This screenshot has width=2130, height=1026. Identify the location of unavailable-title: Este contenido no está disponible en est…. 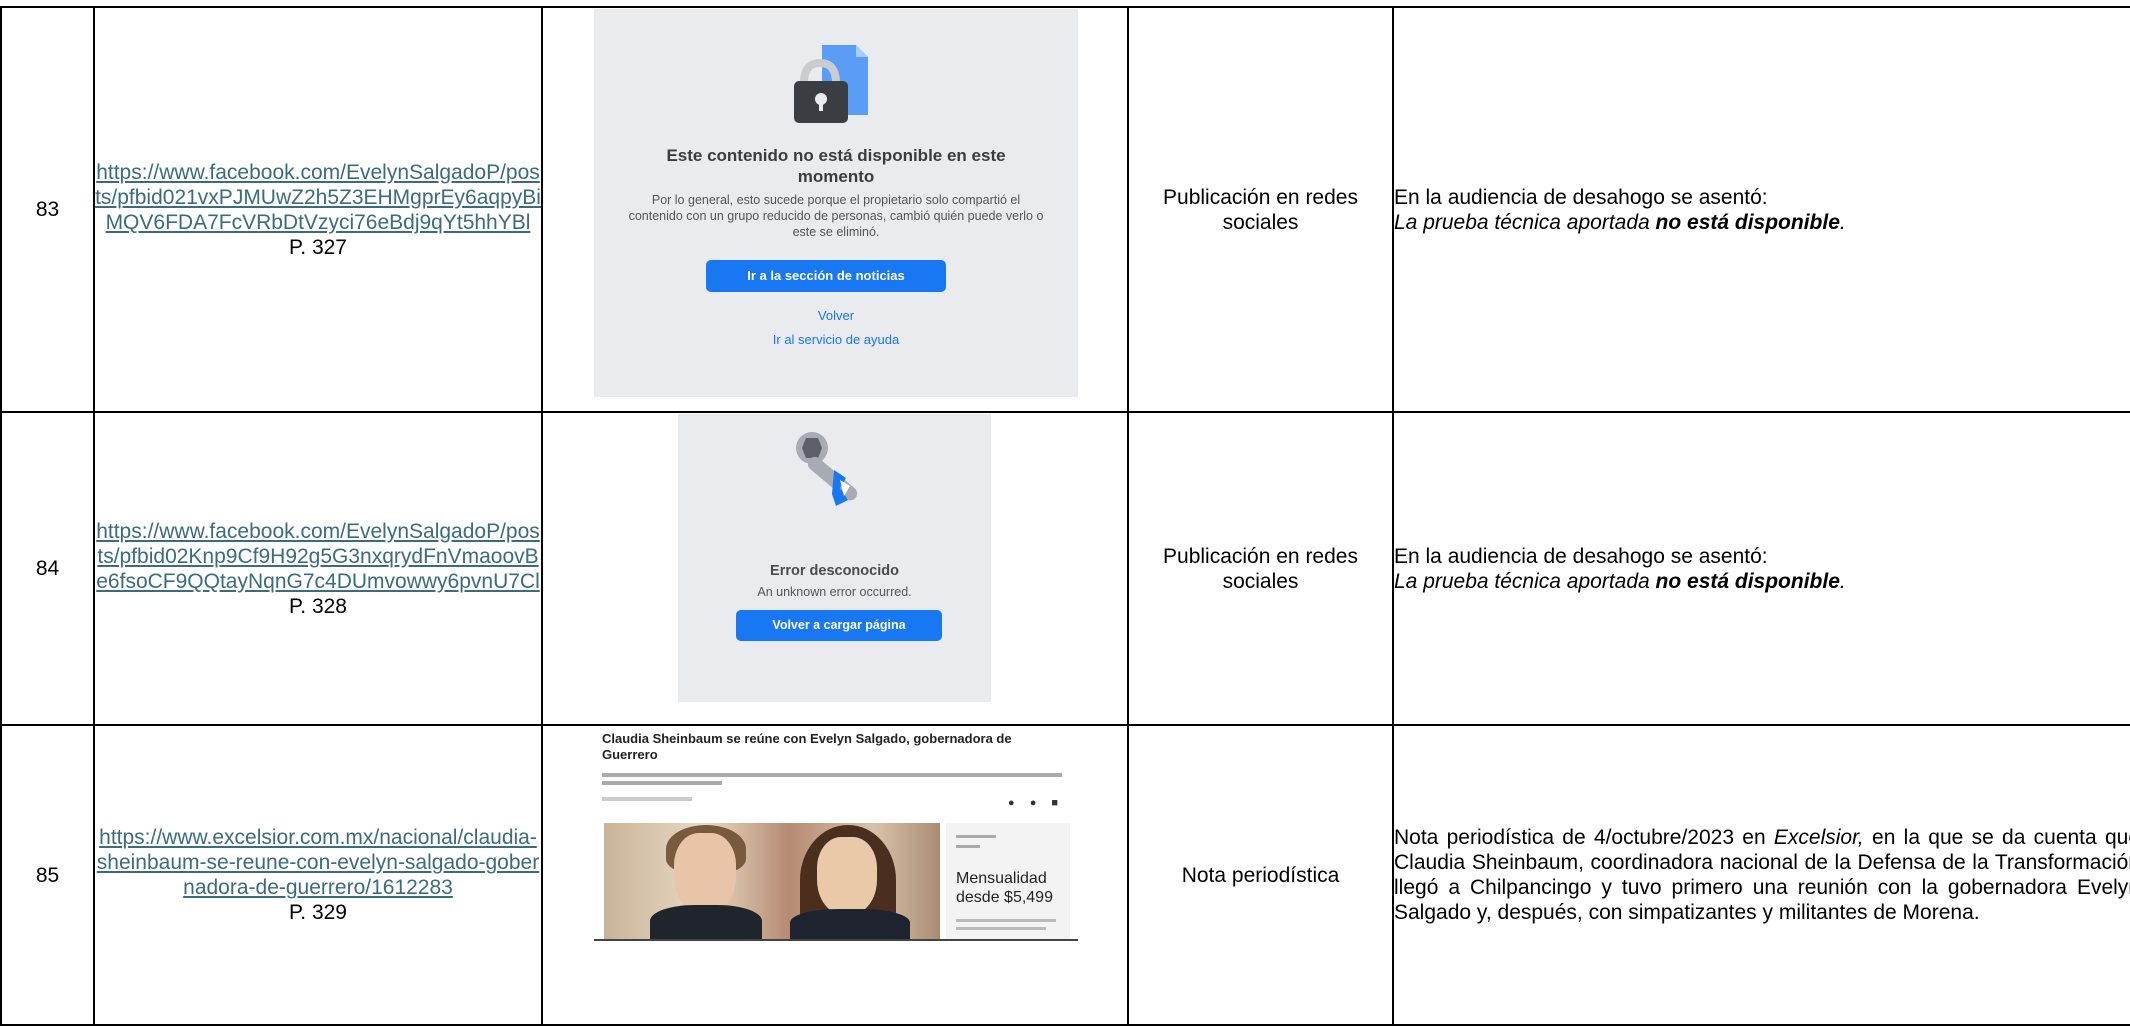
(836, 166).